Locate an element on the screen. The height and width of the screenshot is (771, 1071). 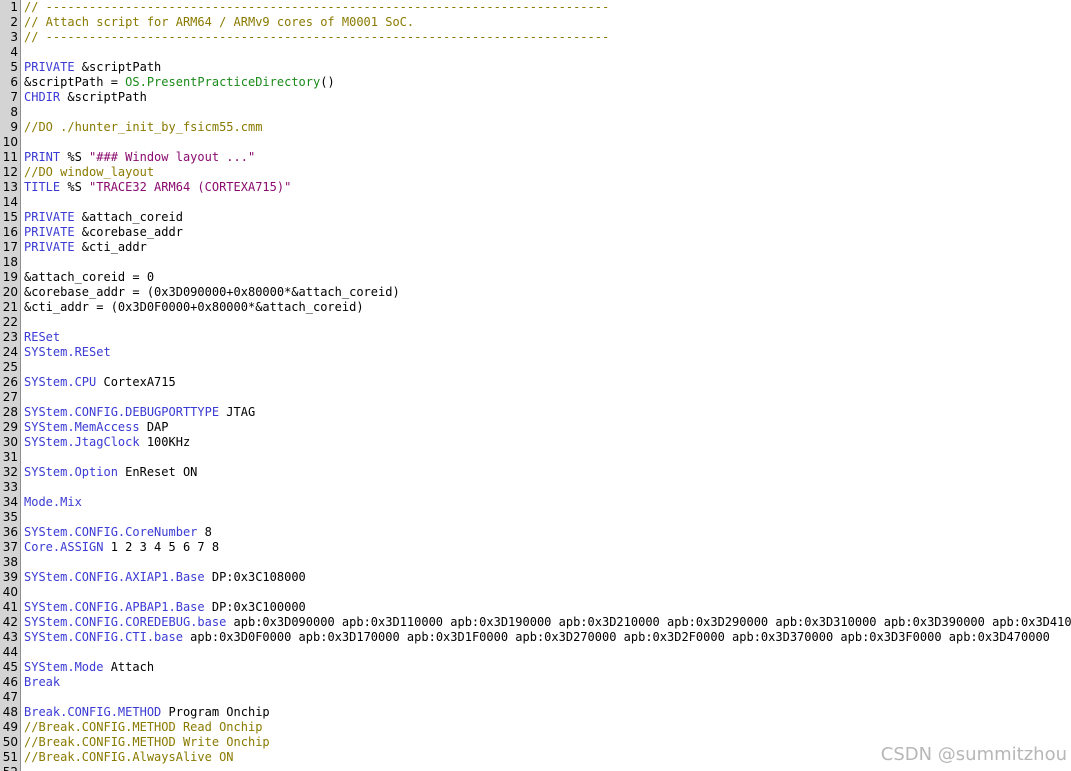
line-number: 46 is located at coordinates (10, 682).